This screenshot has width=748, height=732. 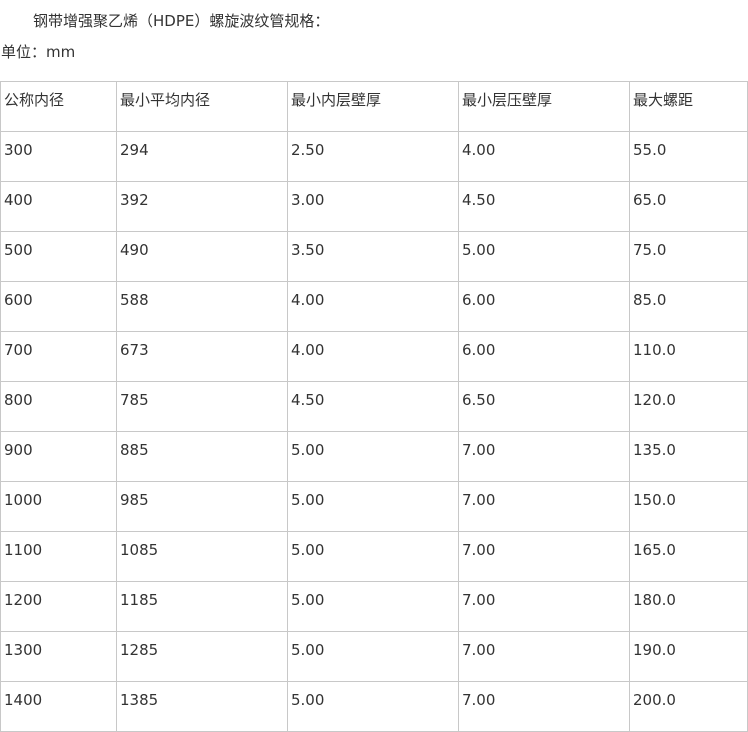 I want to click on table-row: 600 588 4.00 6.00 85.0, so click(x=374, y=306).